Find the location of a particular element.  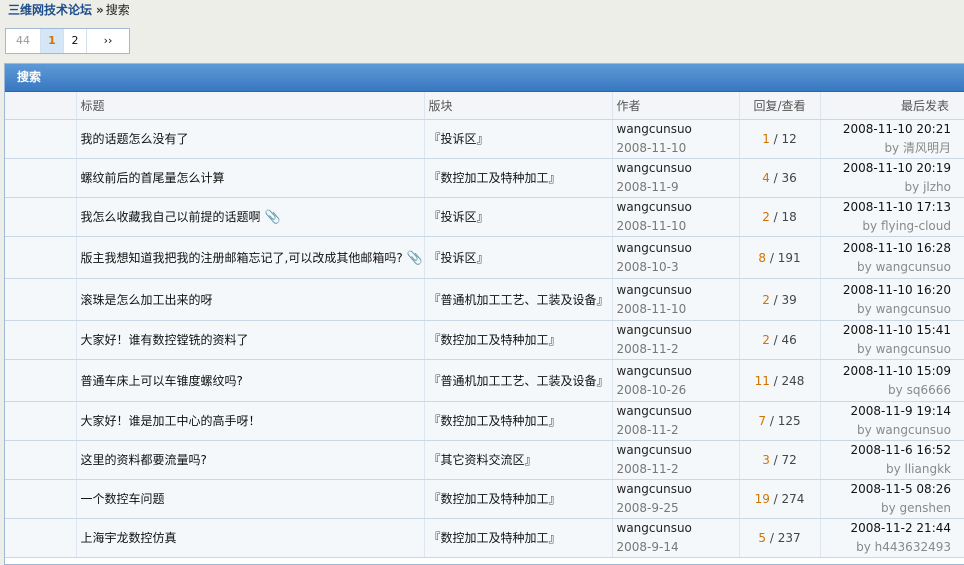

view-count: 39 is located at coordinates (789, 299).